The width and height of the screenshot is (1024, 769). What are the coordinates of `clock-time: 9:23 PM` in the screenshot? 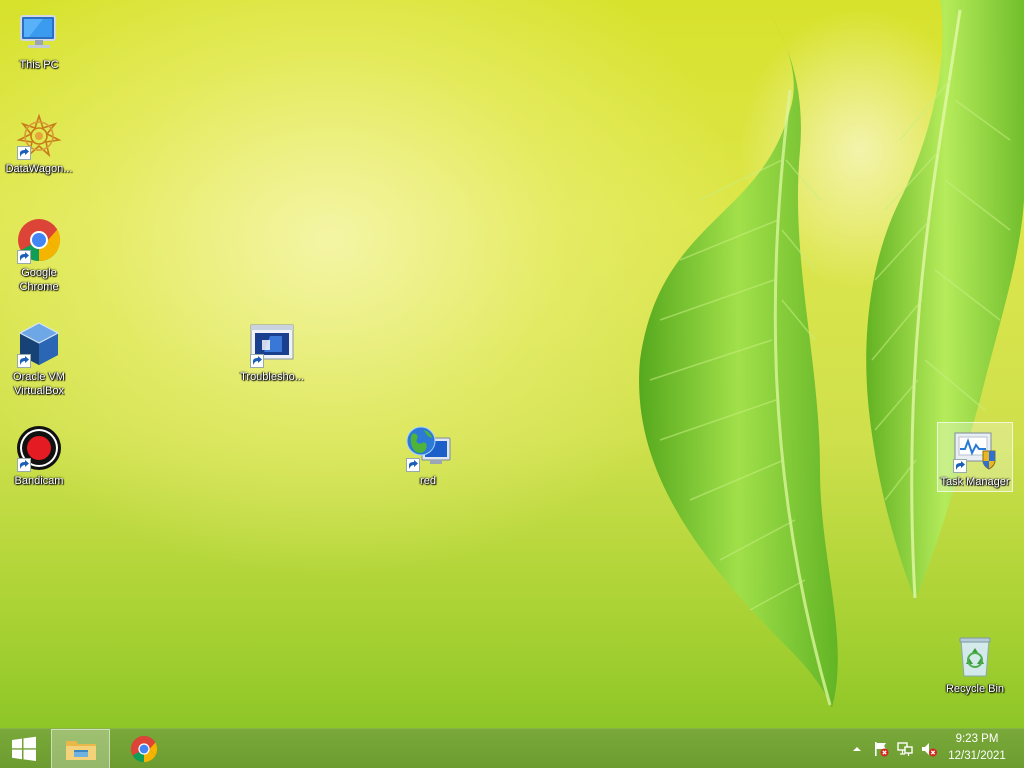 It's located at (977, 739).